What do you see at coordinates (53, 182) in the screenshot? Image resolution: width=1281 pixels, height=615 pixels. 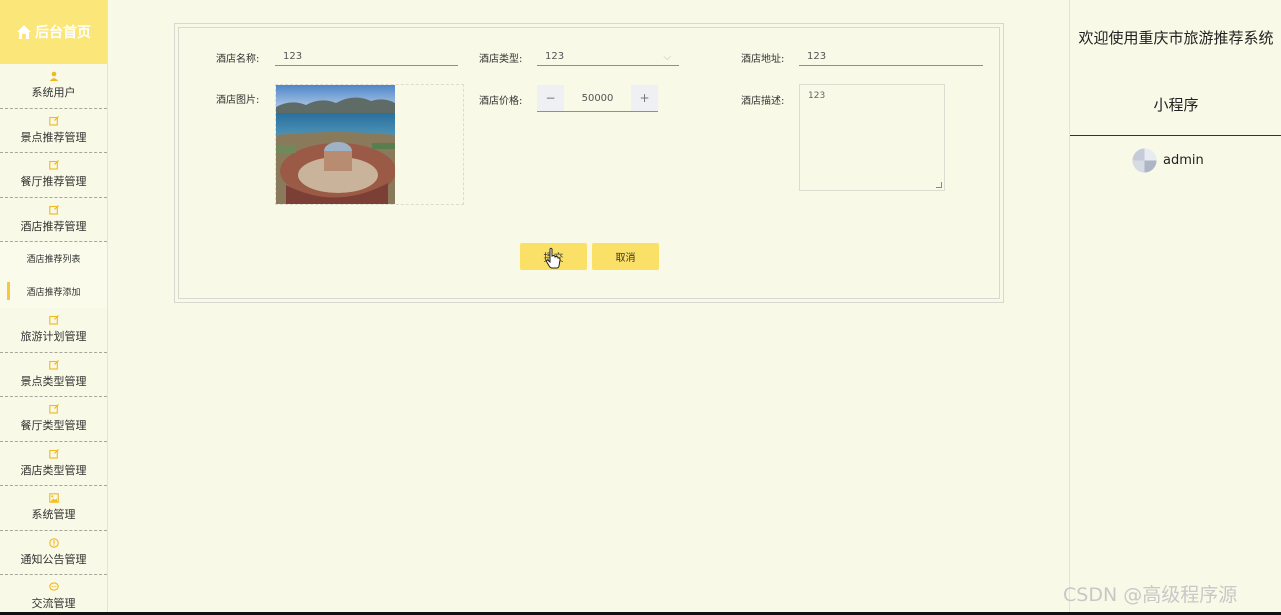 I see `sidebar-item-label: 餐厅推荐管理` at bounding box center [53, 182].